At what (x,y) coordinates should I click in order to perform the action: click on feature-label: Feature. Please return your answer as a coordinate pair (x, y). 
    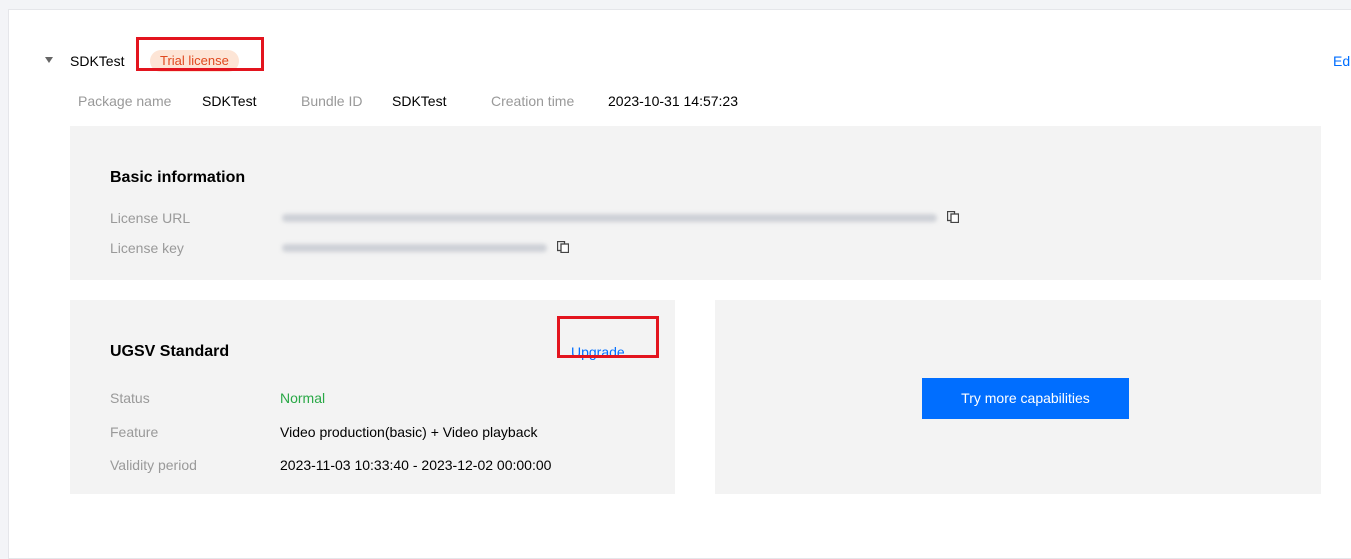
    Looking at the image, I should click on (134, 432).